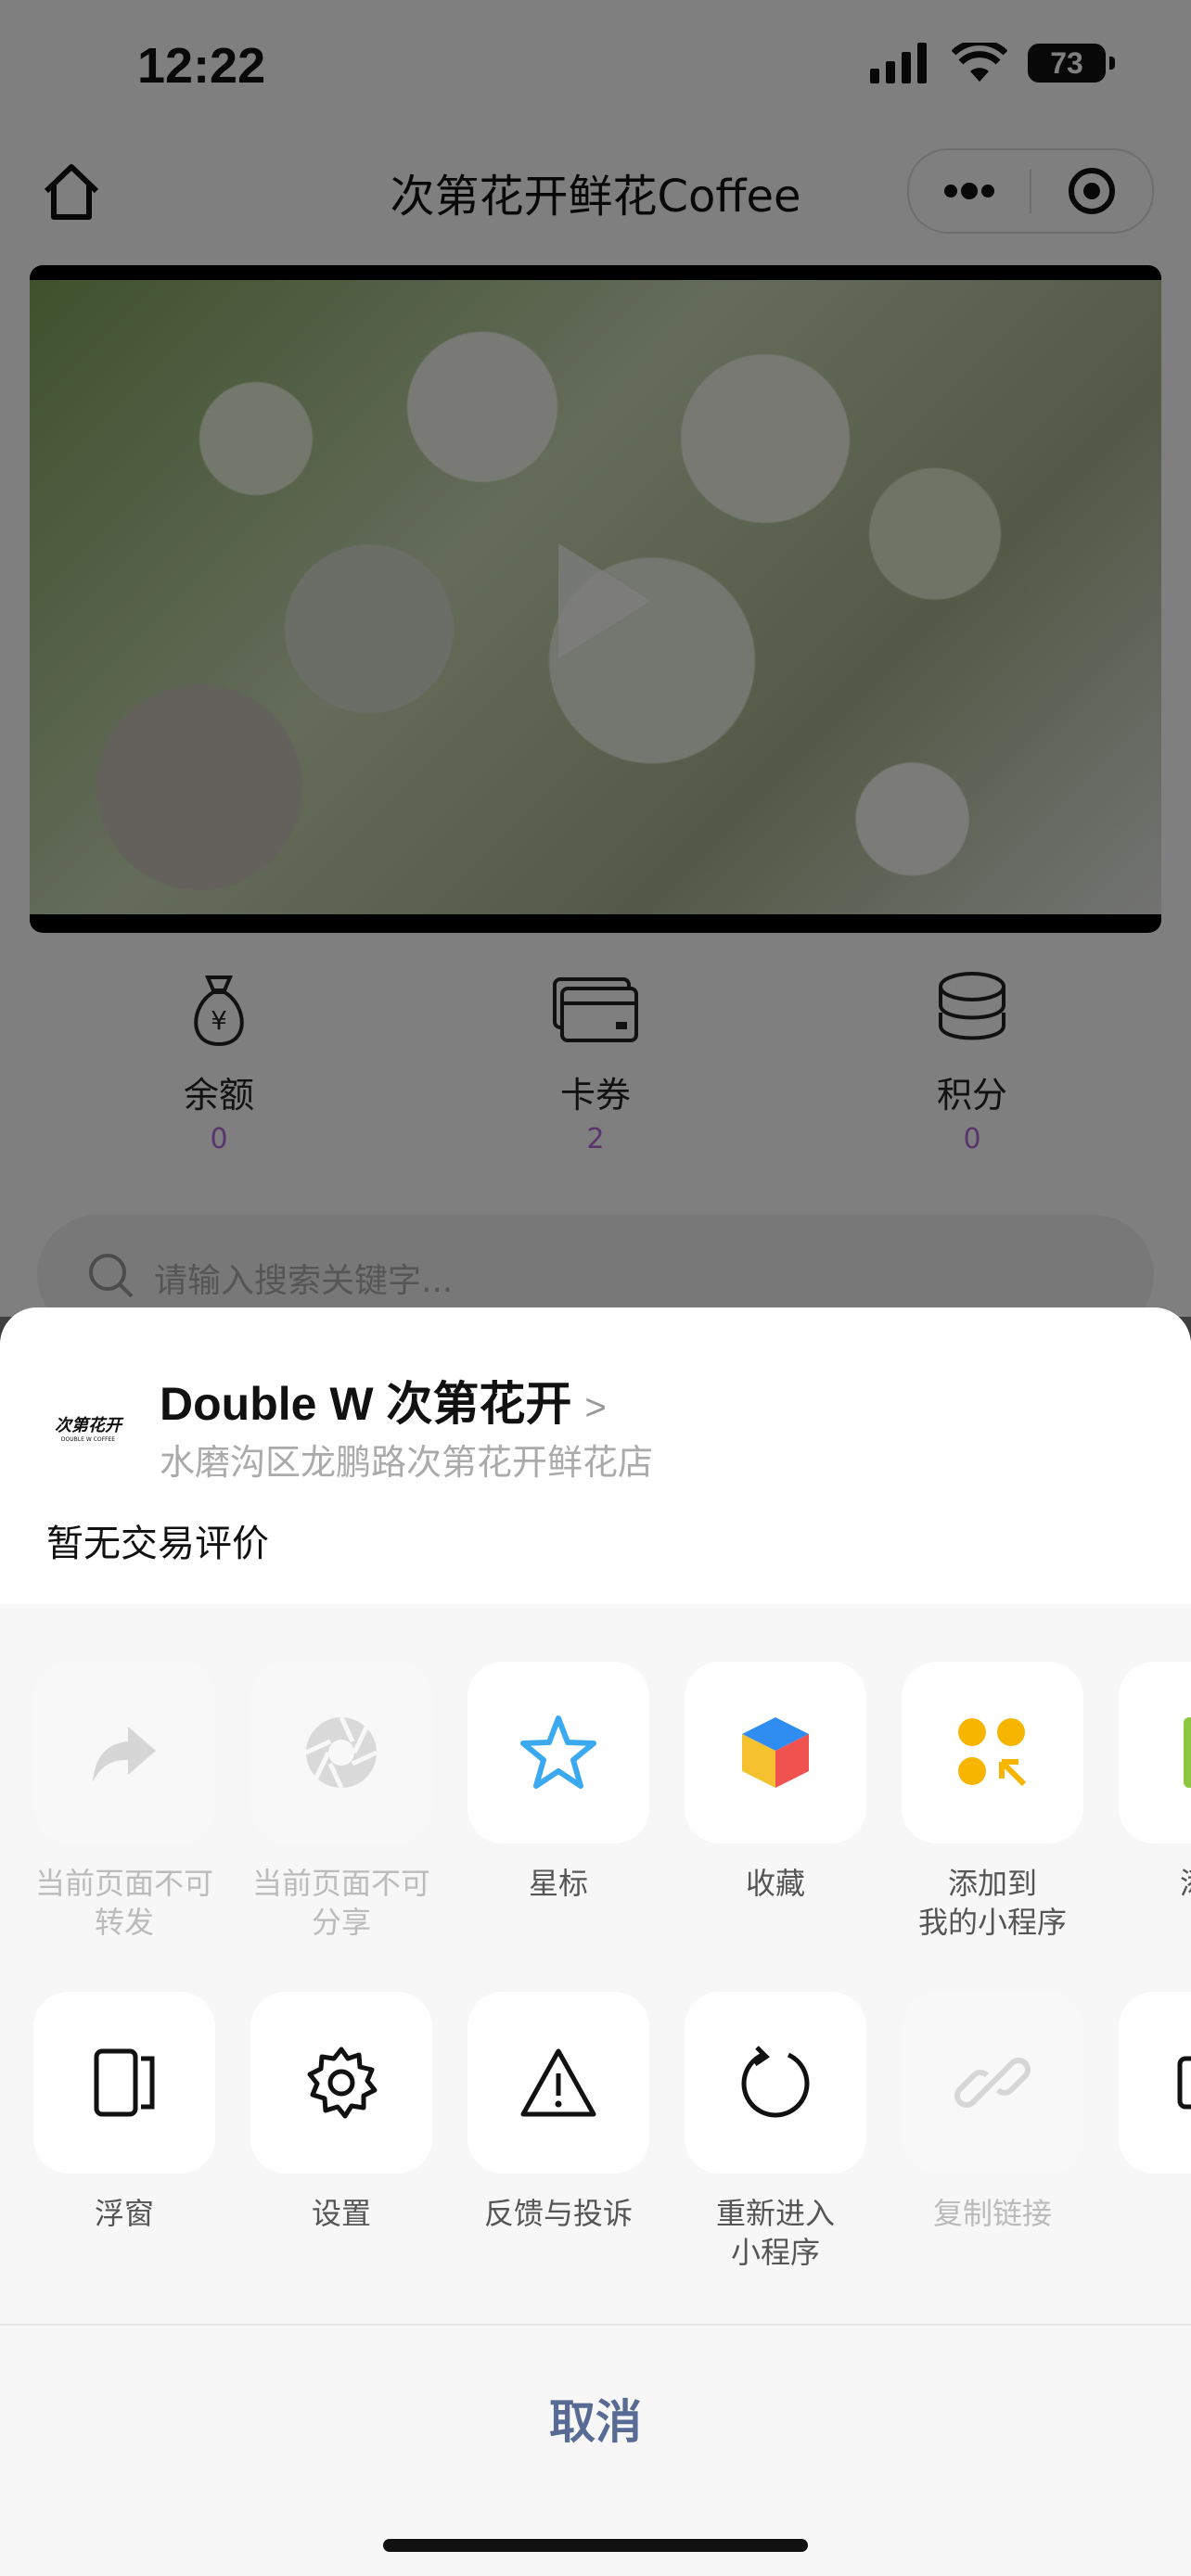 The width and height of the screenshot is (1191, 2576). I want to click on action-reenter: 重新进入 小程序, so click(775, 2132).